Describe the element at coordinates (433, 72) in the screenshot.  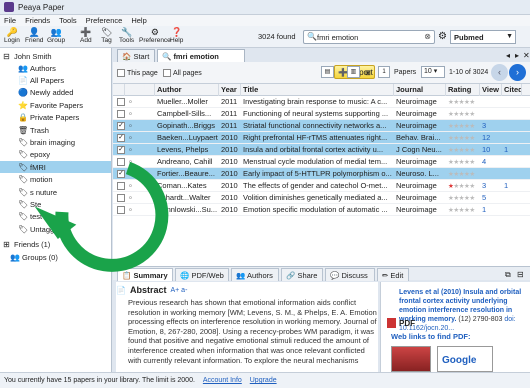
I see `per-page-select: 10 ▾` at that location.